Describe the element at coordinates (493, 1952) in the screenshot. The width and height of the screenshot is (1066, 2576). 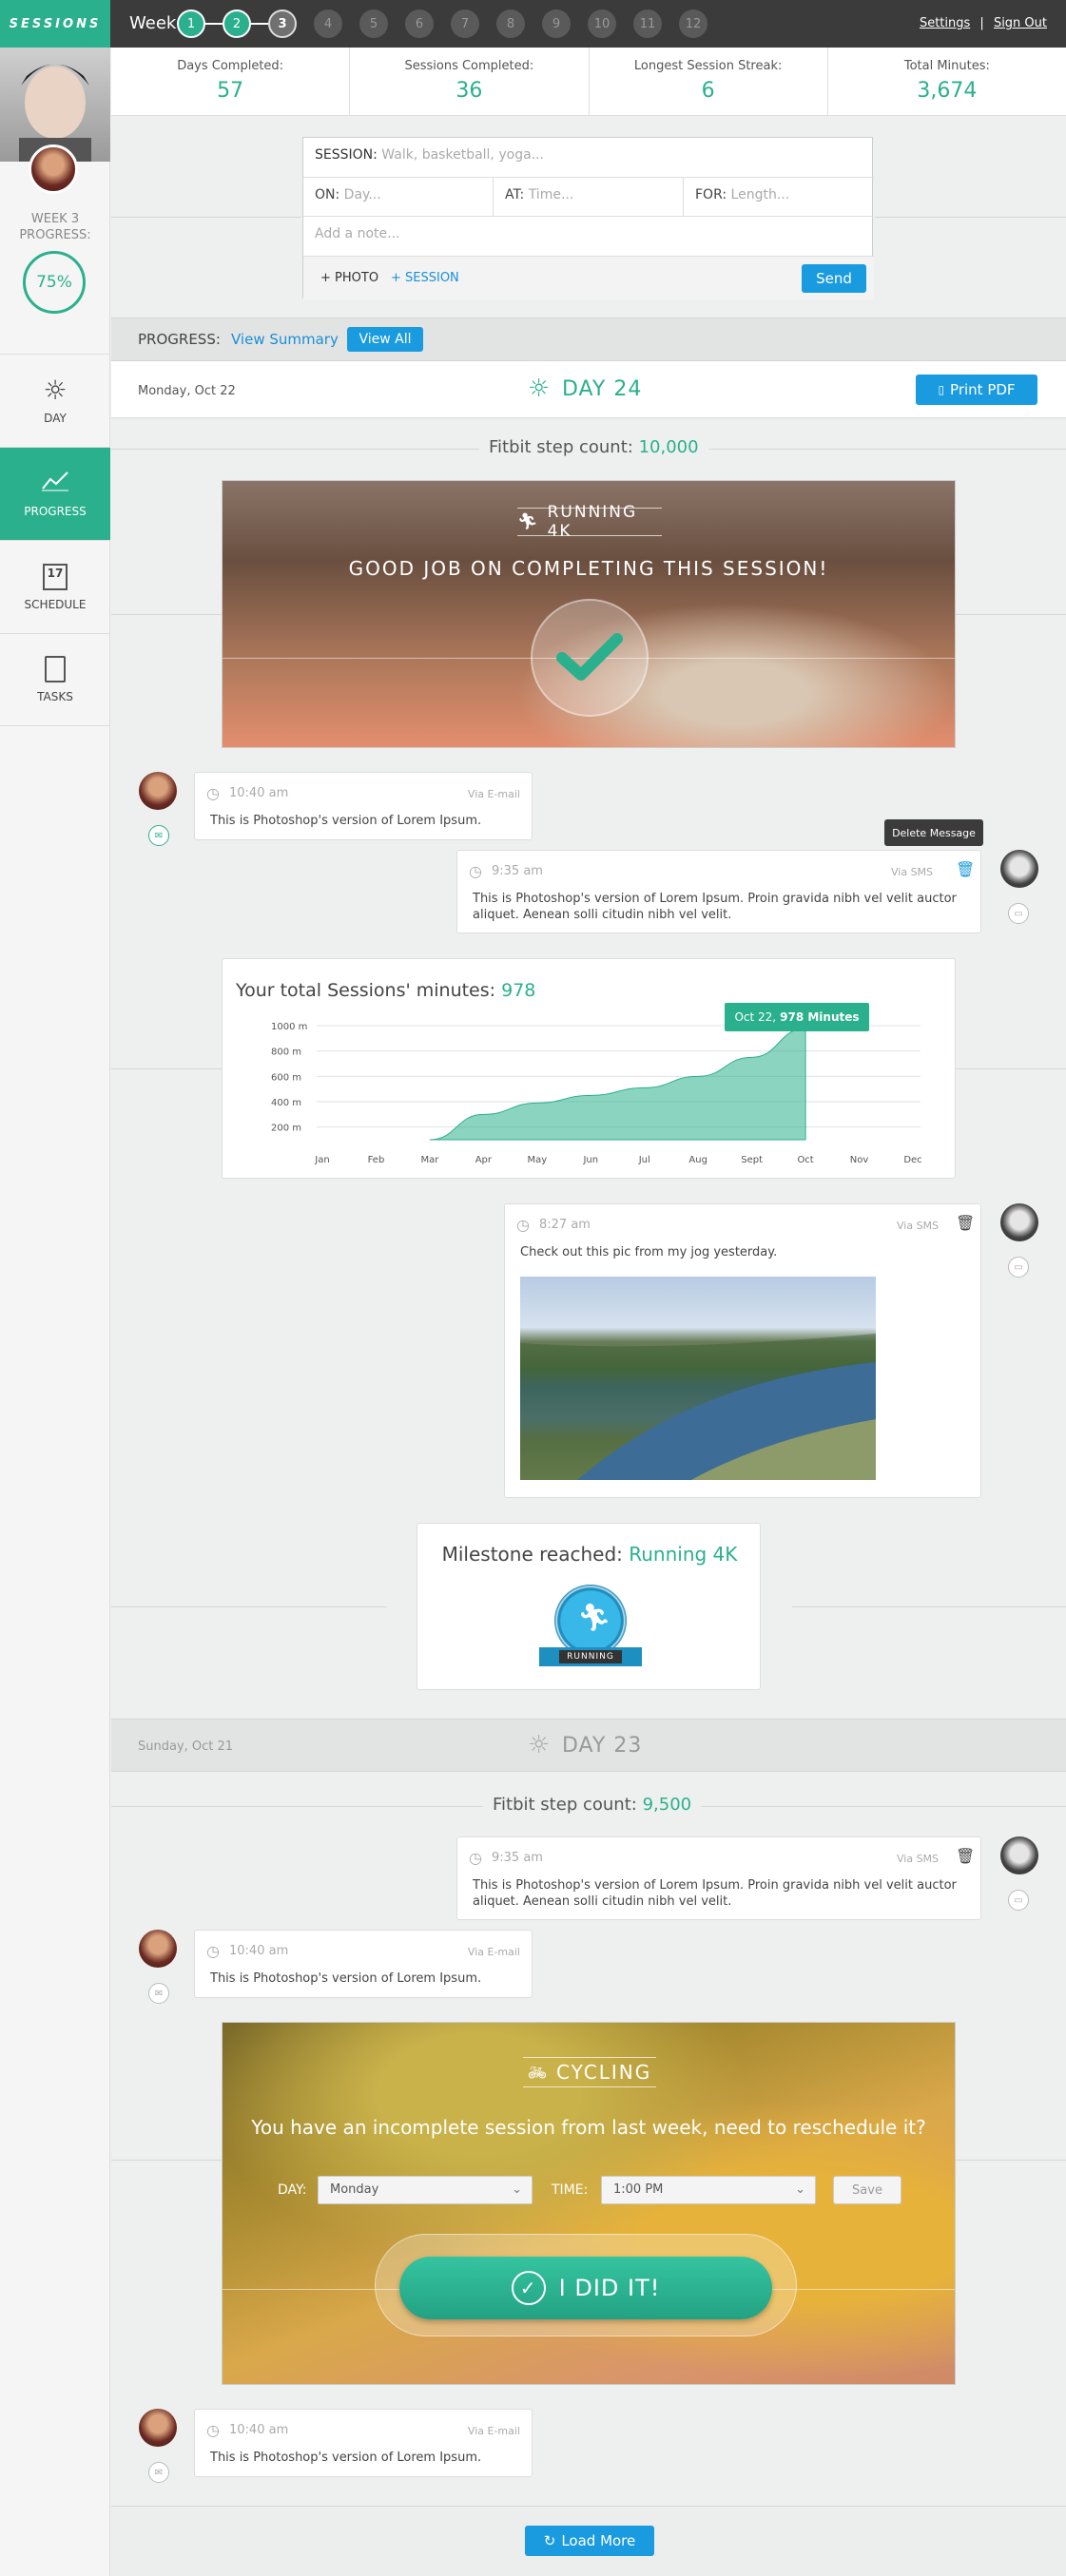
I see `message-via: Via E-mail` at that location.